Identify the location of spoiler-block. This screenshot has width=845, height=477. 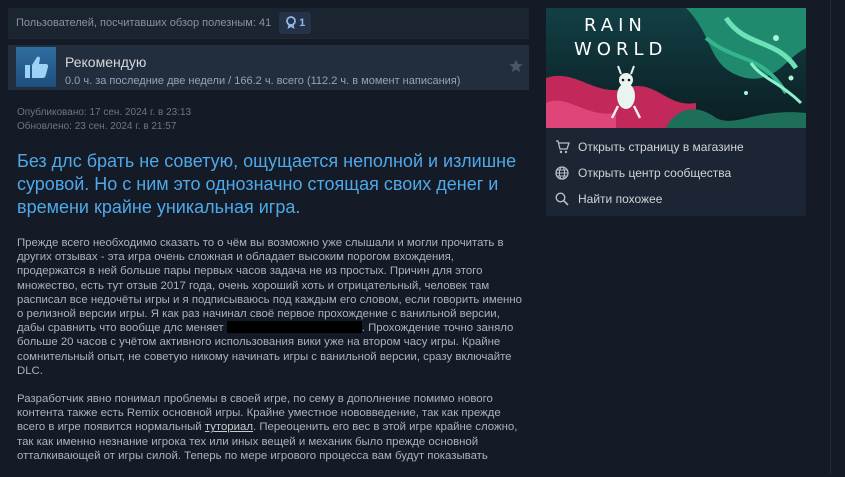
(294, 327).